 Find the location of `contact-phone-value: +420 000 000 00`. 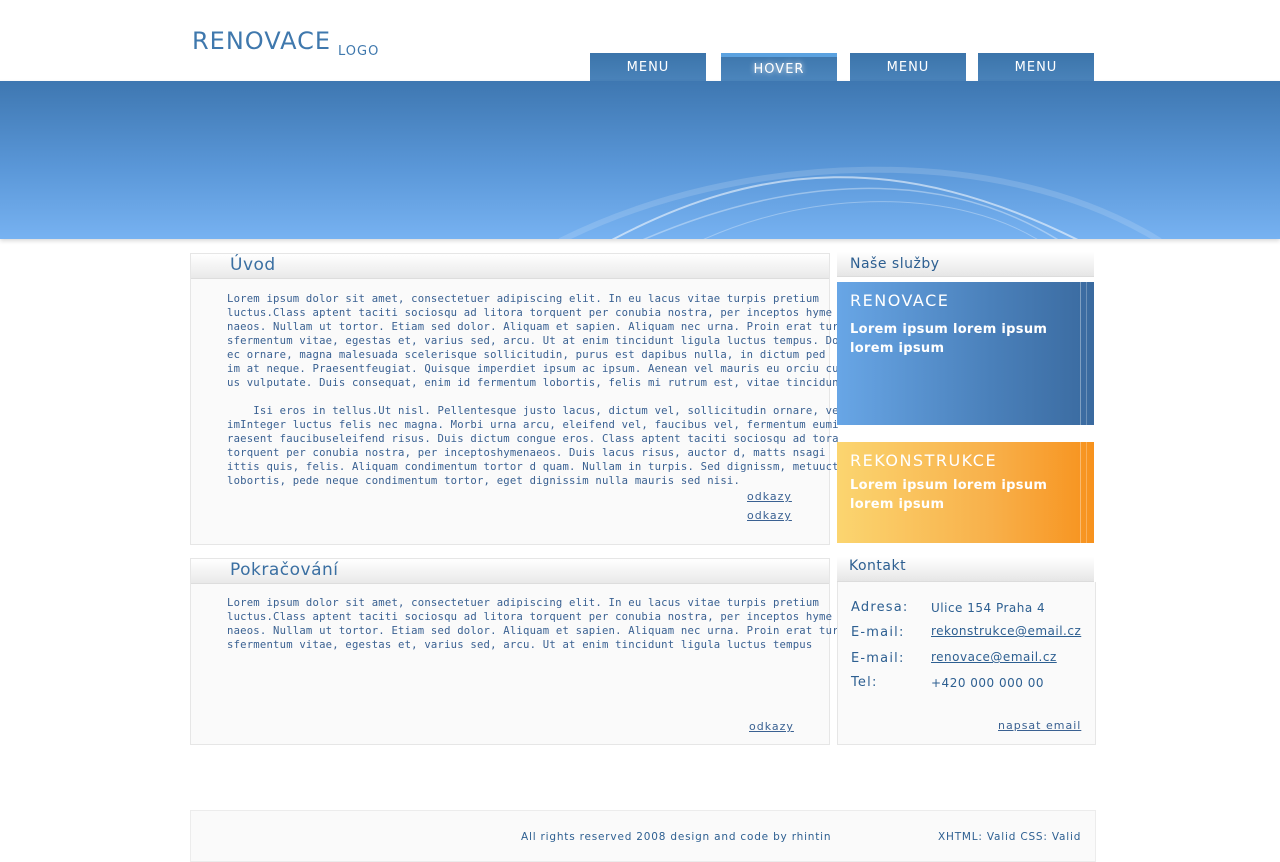

contact-phone-value: +420 000 000 00 is located at coordinates (987, 683).